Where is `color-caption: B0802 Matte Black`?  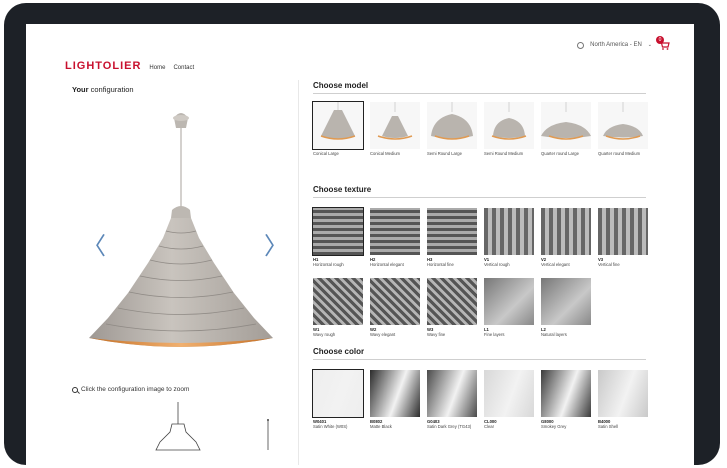 color-caption: B0802 Matte Black is located at coordinates (397, 424).